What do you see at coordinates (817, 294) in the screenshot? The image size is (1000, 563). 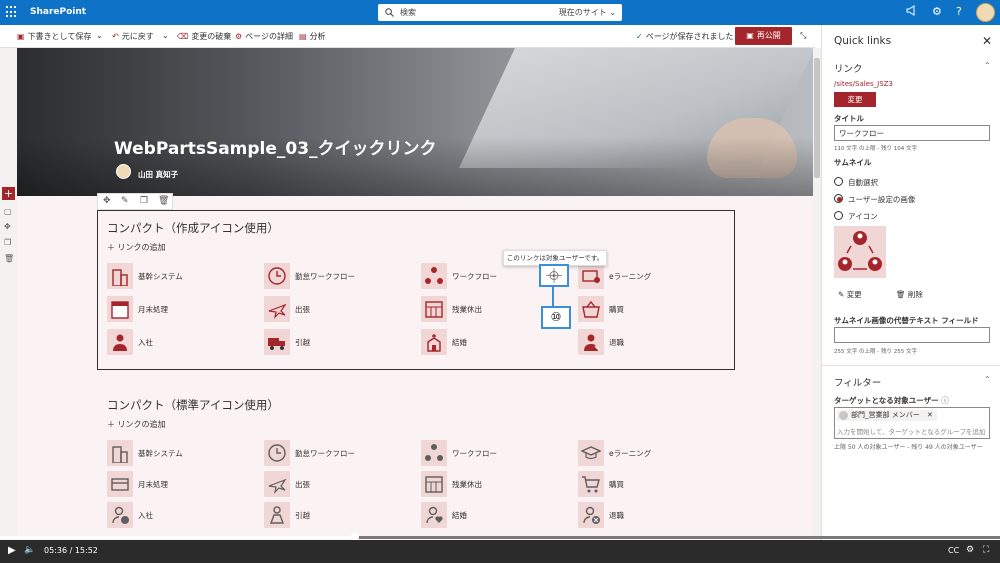 I see `page-scrollbar` at bounding box center [817, 294].